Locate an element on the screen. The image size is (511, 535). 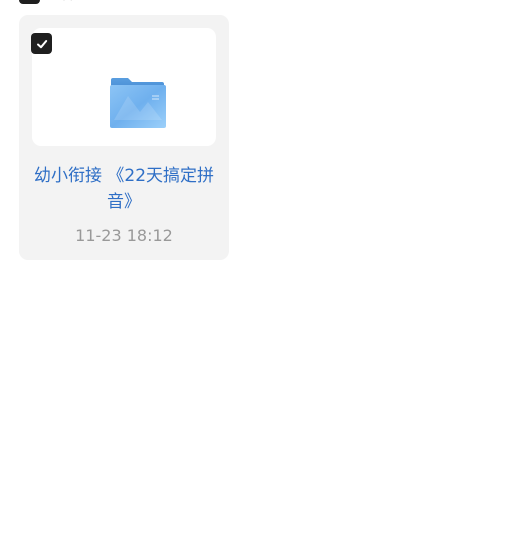
select-all-checkbox is located at coordinates (29, 2).